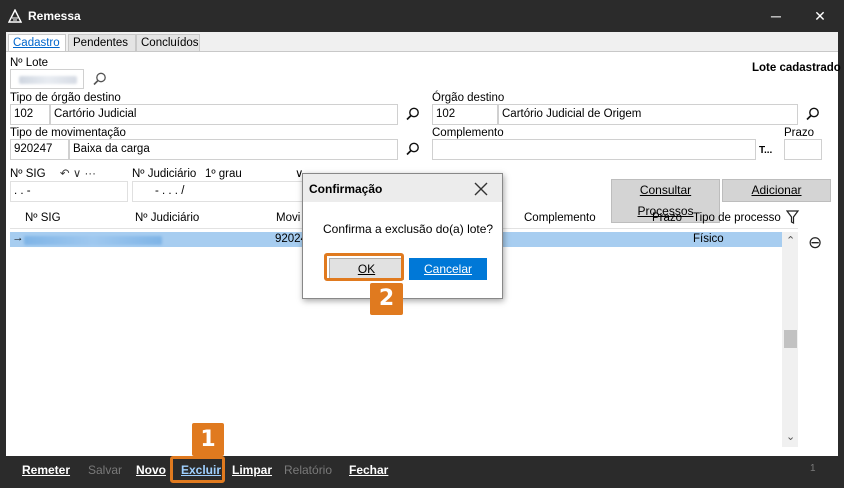 The image size is (844, 488). Describe the element at coordinates (560, 218) in the screenshot. I see `col-complemento: Complemento` at that location.